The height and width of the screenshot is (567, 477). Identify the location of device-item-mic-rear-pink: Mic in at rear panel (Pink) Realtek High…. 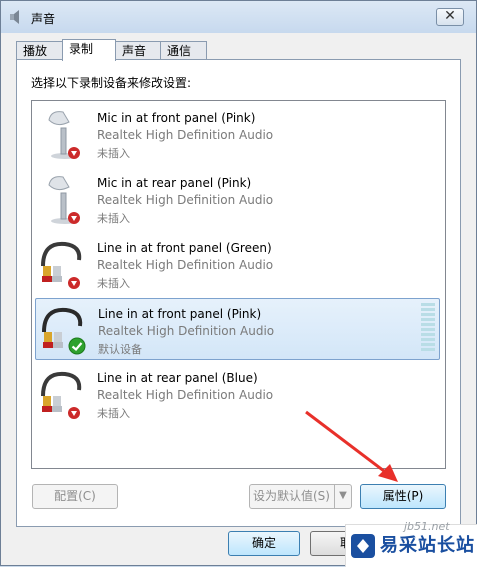
(237, 199).